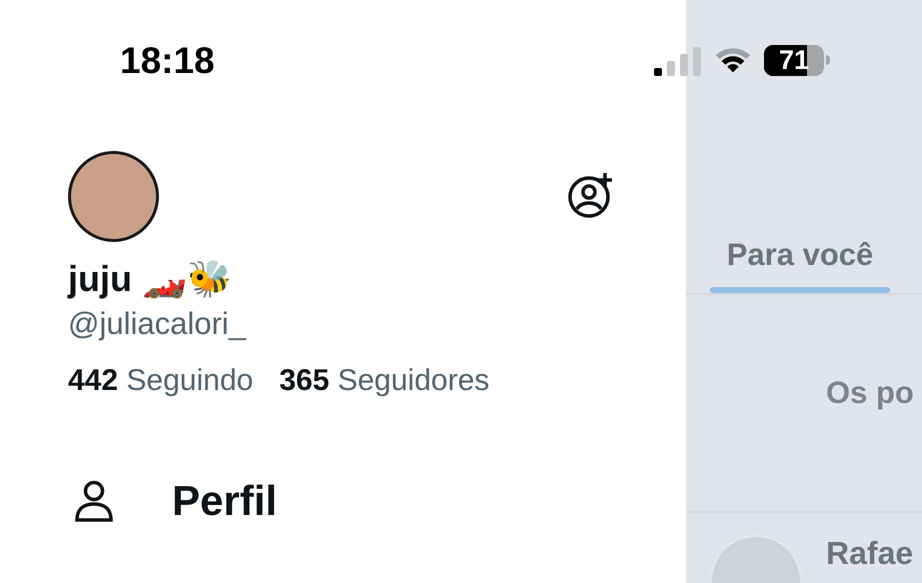  What do you see at coordinates (161, 381) in the screenshot?
I see `follow-stat-link: 442 Seguindo` at bounding box center [161, 381].